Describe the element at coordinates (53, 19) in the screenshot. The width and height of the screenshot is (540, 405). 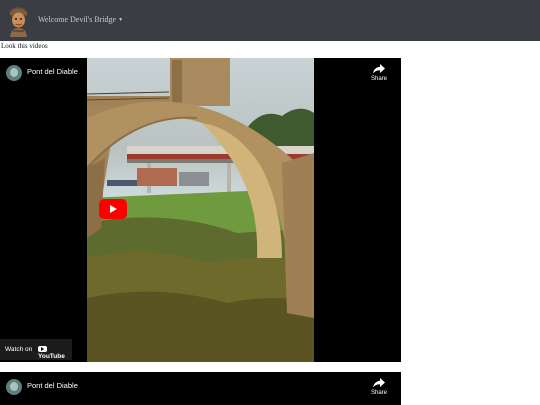
I see `nav-welcome-link: Welcome` at that location.